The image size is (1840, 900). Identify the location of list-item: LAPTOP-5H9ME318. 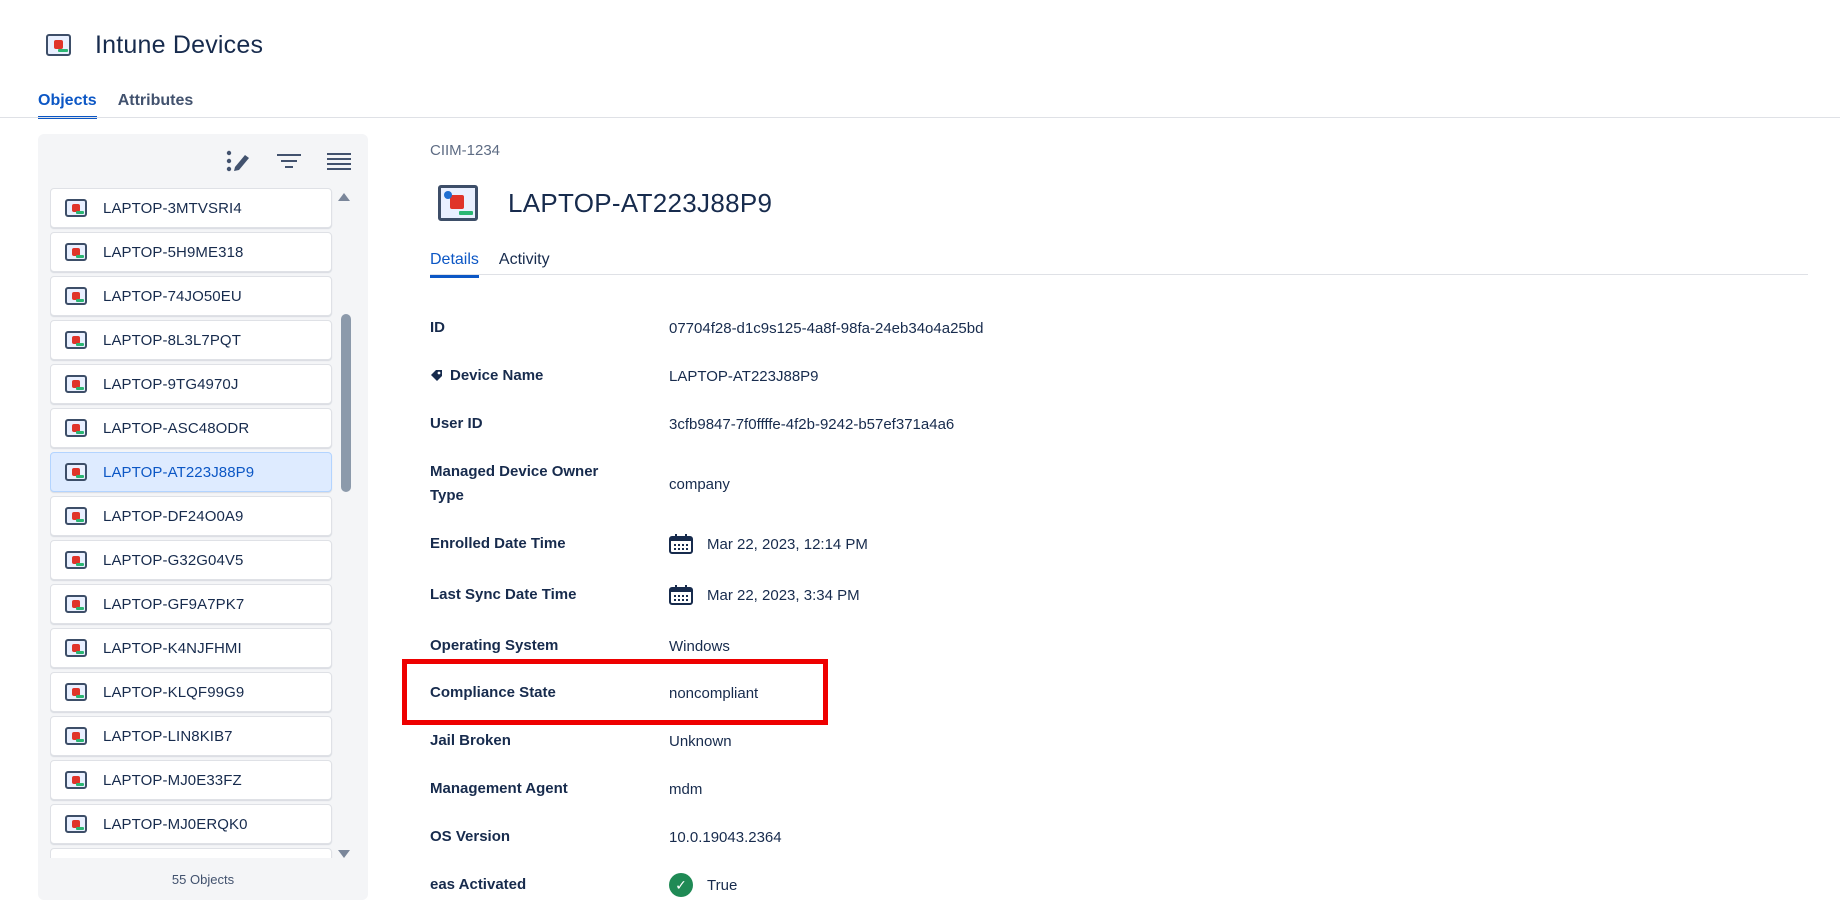
(191, 252).